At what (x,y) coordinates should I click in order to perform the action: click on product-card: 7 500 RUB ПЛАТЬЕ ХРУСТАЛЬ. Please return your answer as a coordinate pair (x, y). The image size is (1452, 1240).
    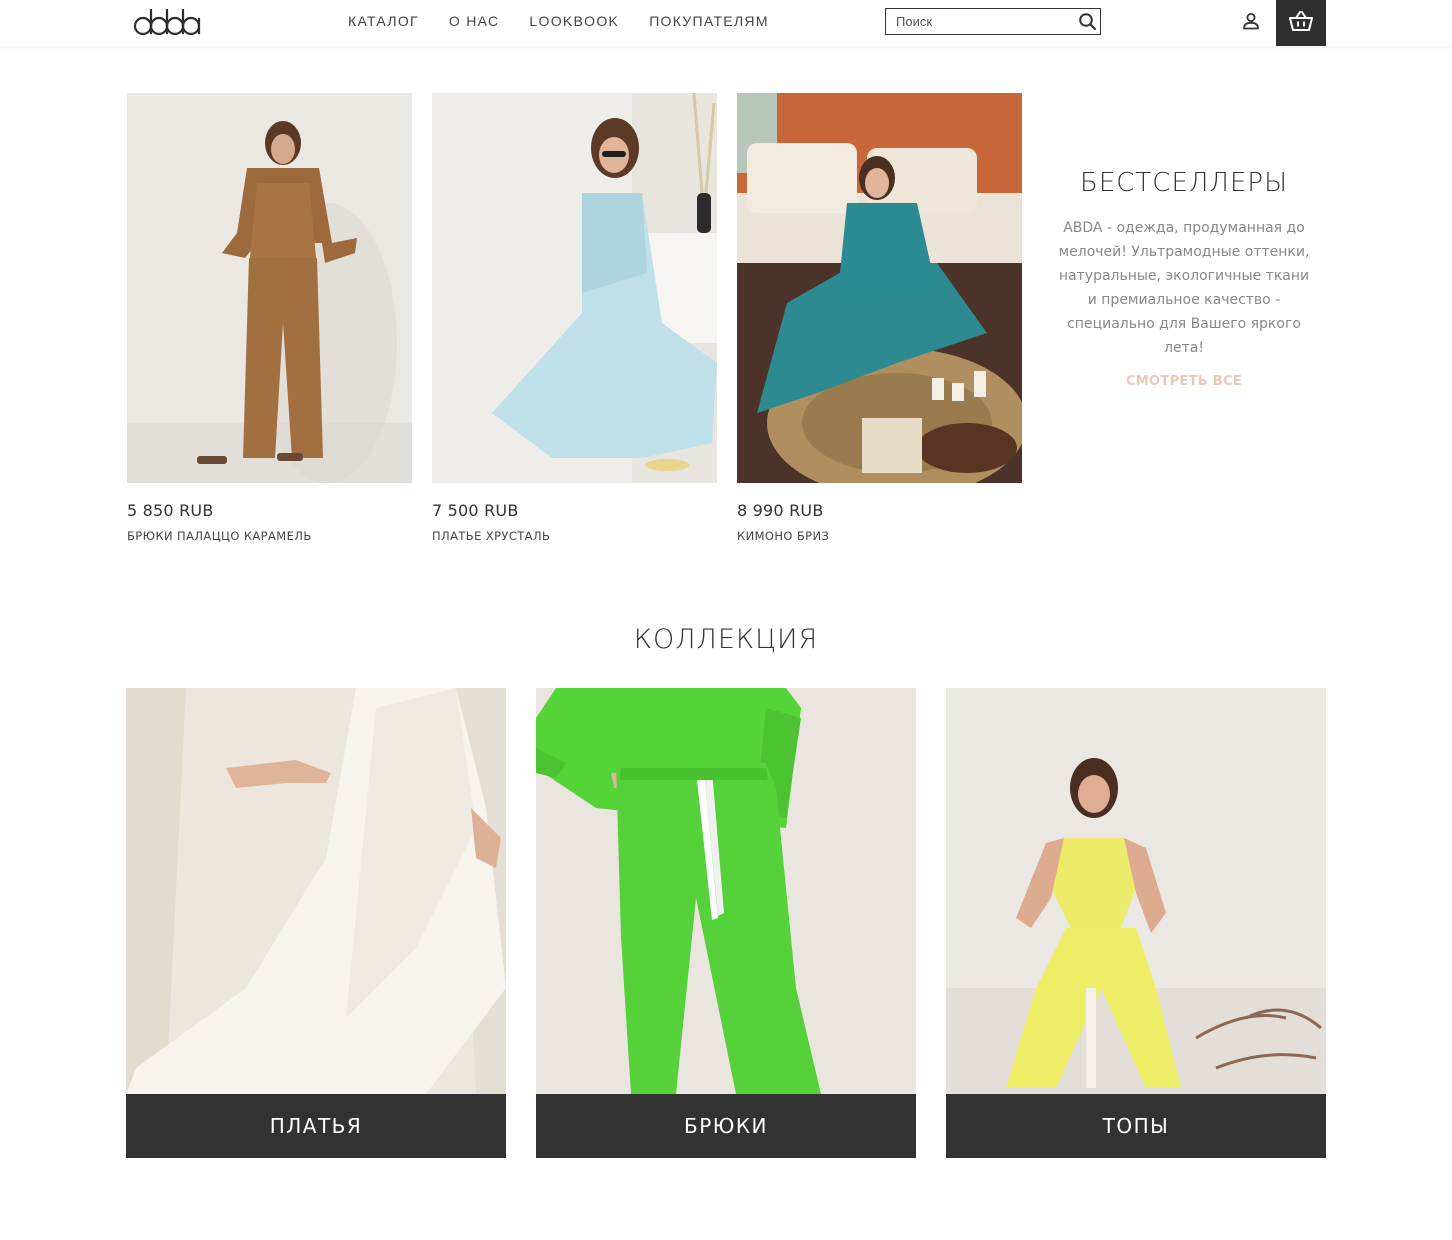
    Looking at the image, I should click on (574, 318).